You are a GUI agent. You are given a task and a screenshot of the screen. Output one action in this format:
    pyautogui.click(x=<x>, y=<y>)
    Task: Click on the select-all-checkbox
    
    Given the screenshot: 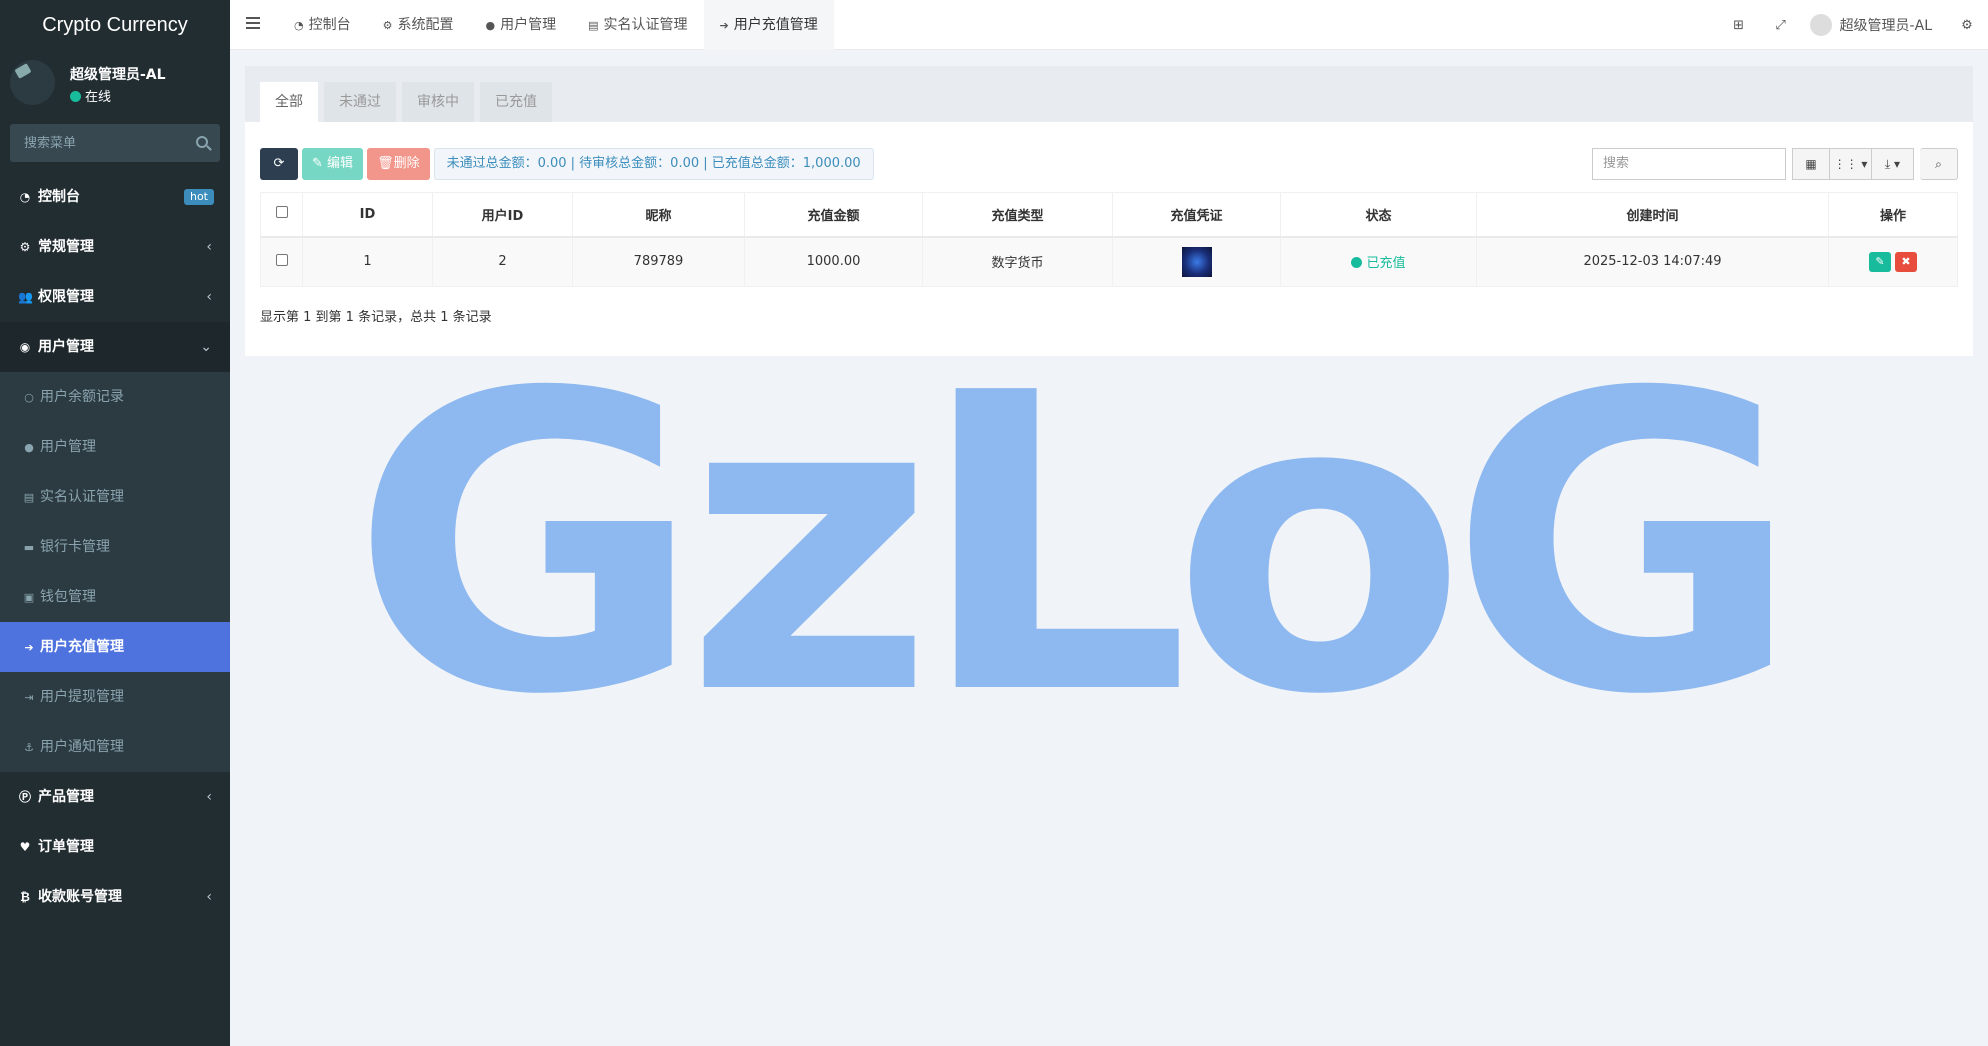 What is the action you would take?
    pyautogui.click(x=281, y=212)
    